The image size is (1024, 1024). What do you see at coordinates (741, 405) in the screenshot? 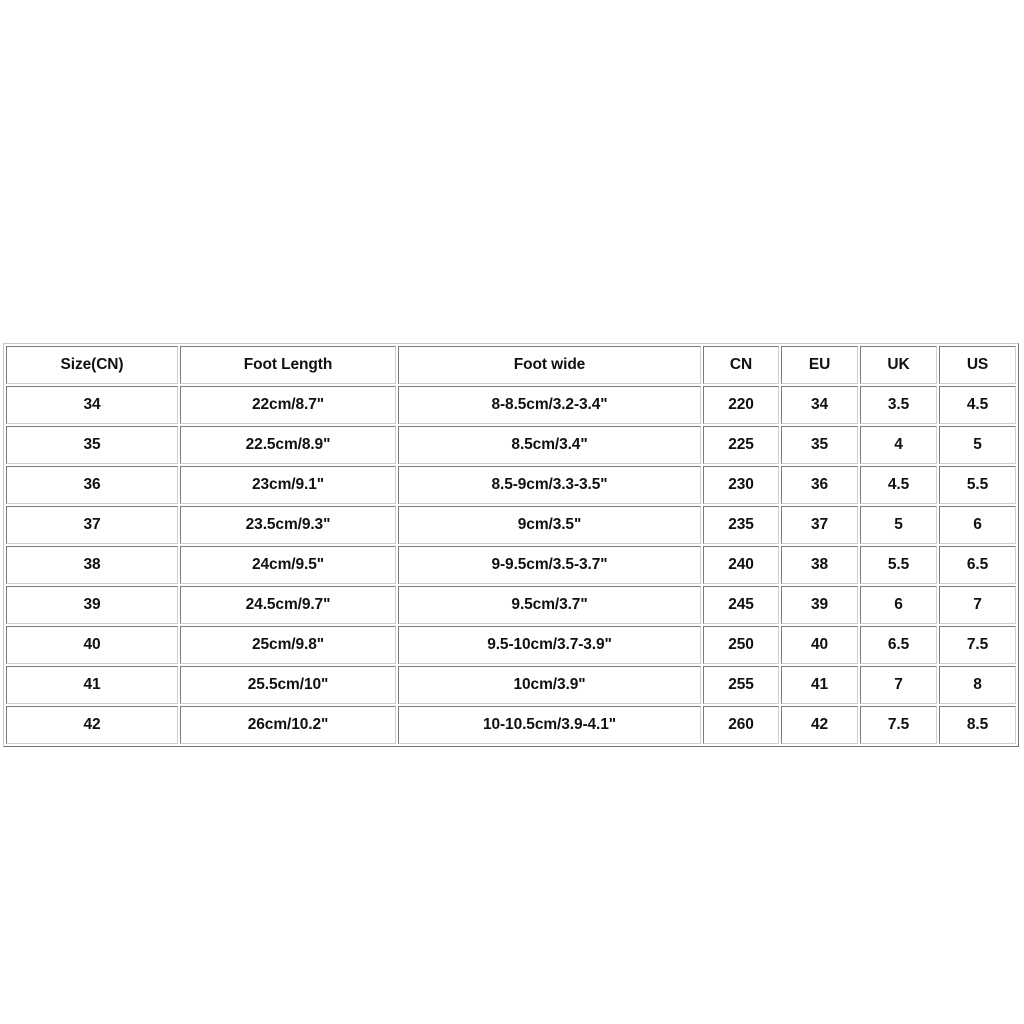
I see `cell-cn: 220` at bounding box center [741, 405].